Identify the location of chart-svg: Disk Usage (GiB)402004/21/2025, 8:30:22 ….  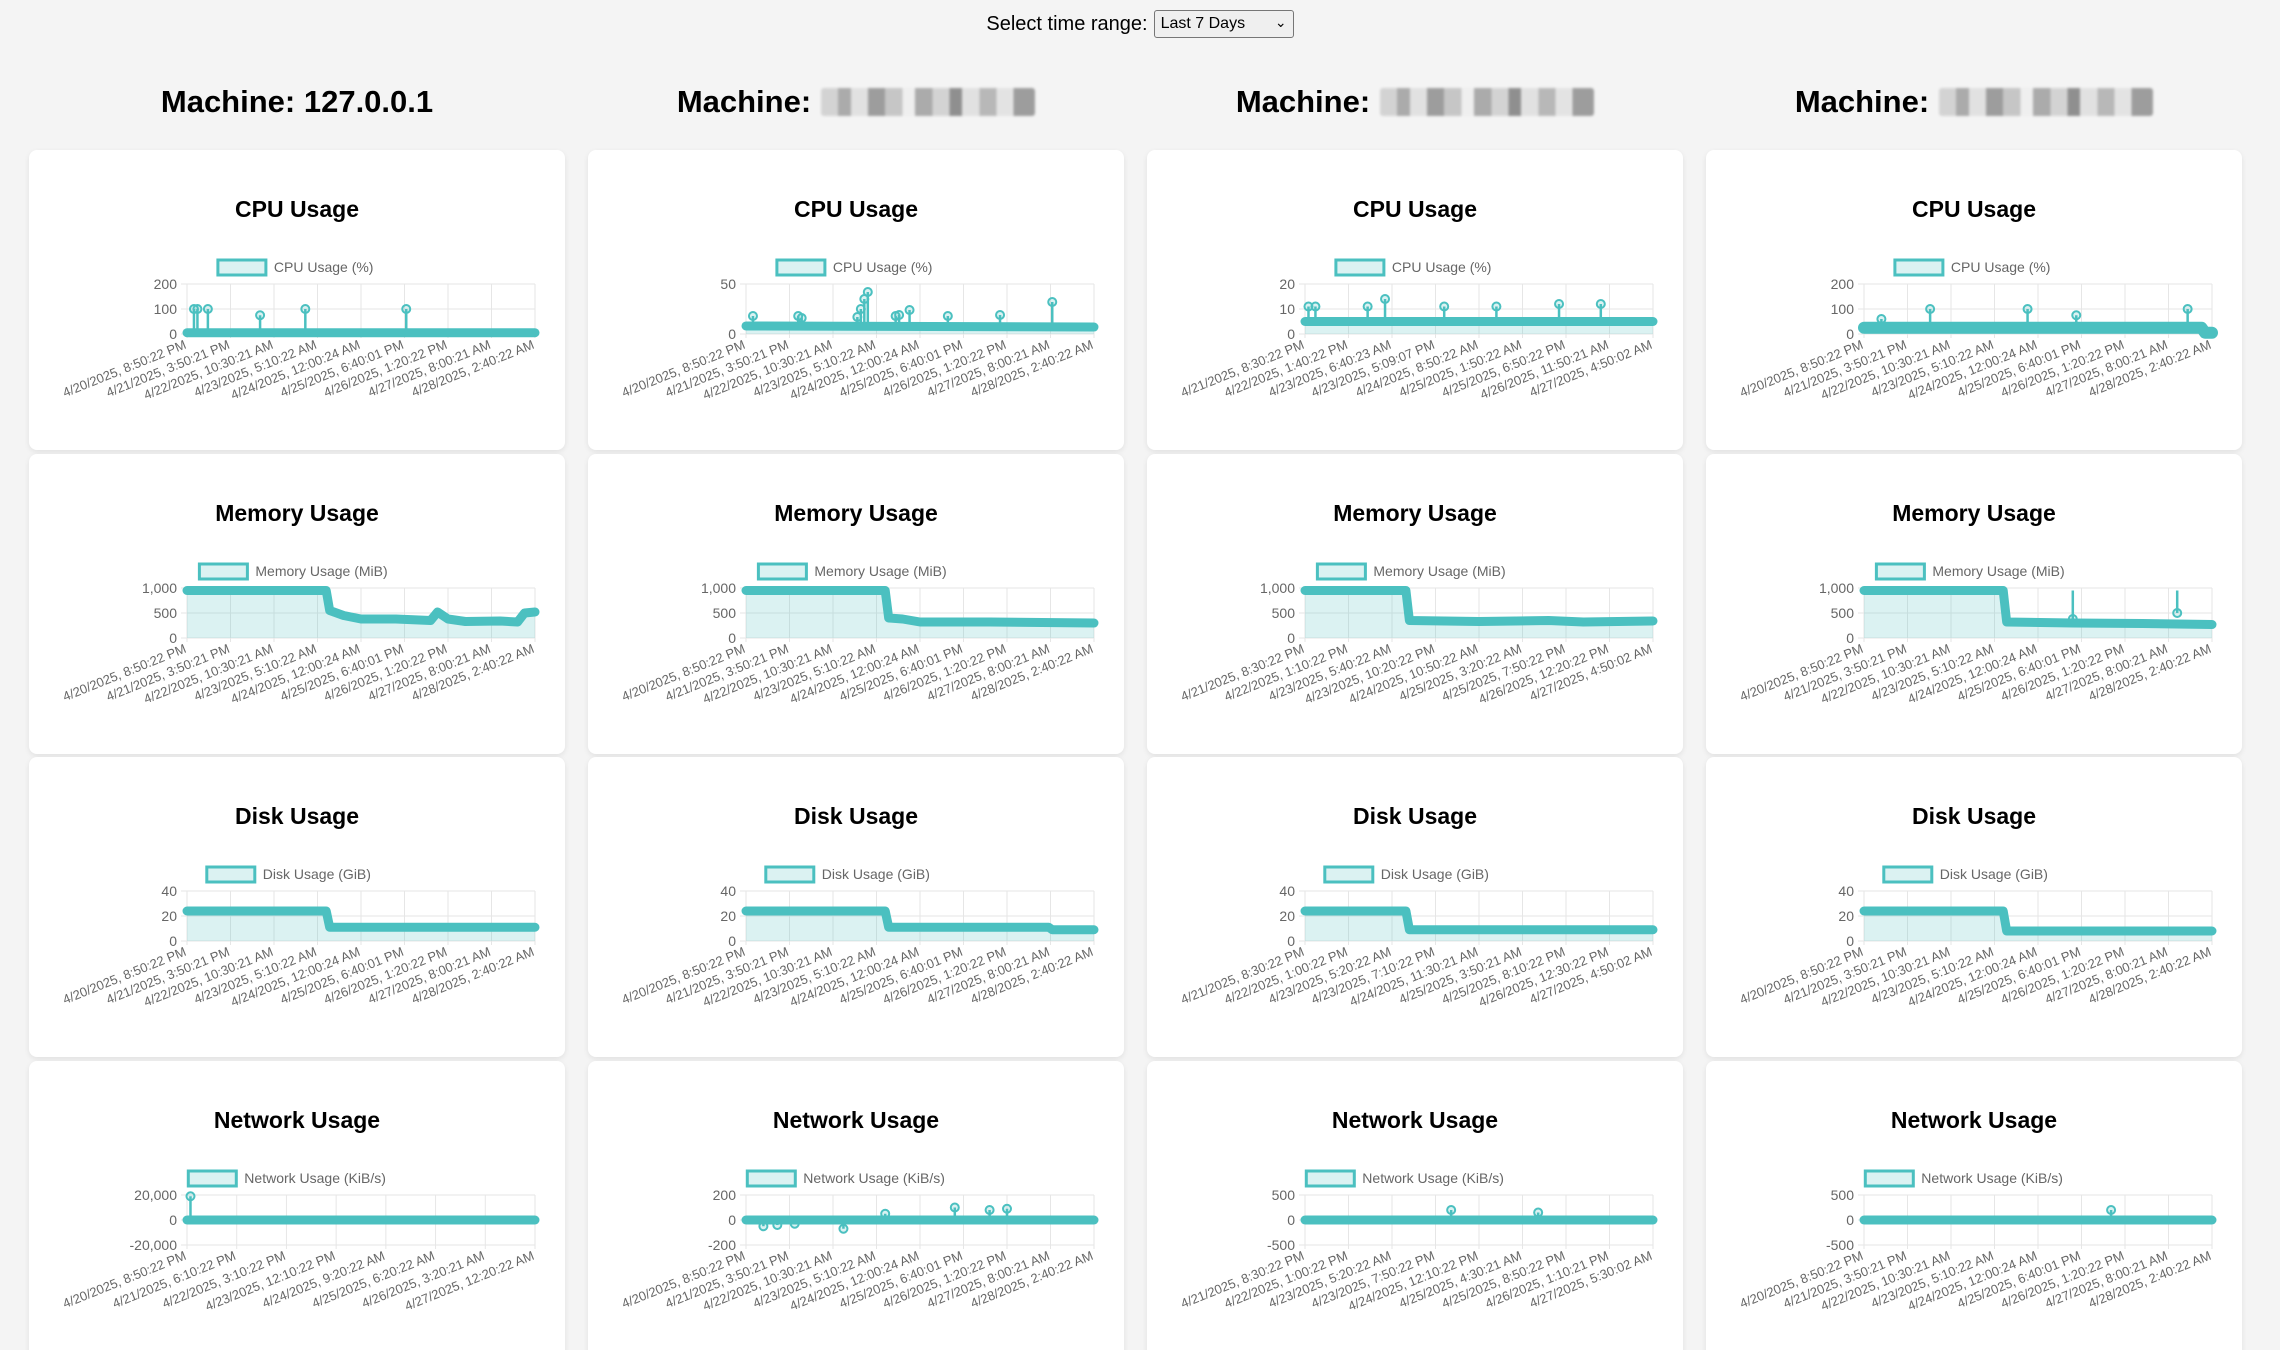
(1418, 937).